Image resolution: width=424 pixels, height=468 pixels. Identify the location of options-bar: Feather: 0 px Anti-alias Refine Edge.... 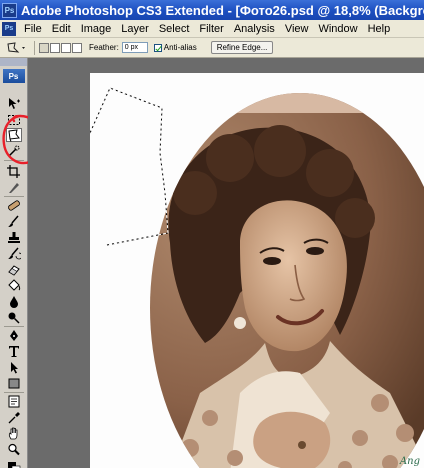
(212, 48).